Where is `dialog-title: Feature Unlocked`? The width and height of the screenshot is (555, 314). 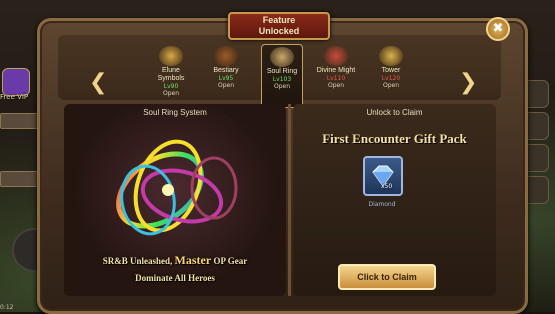
dialog-title: Feature Unlocked is located at coordinates (279, 26).